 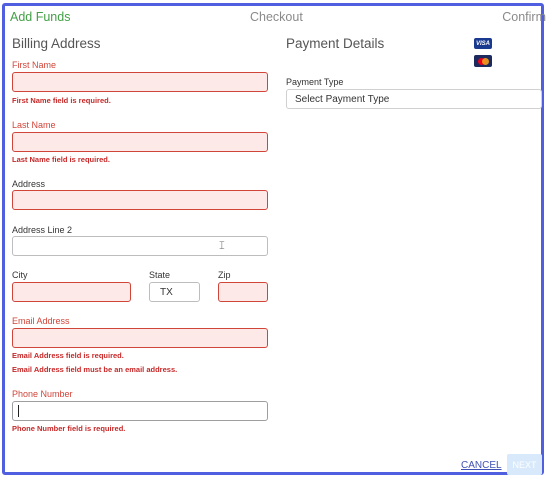 I want to click on last-name-input, so click(x=140, y=142).